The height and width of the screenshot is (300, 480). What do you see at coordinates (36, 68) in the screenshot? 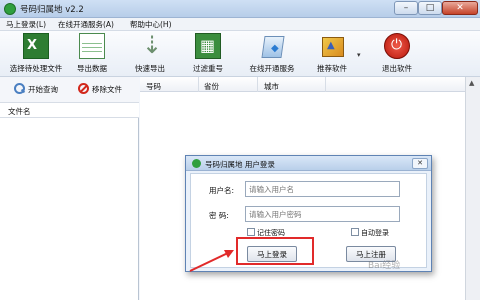
I see `select-file-label: 选择待处理文件` at bounding box center [36, 68].